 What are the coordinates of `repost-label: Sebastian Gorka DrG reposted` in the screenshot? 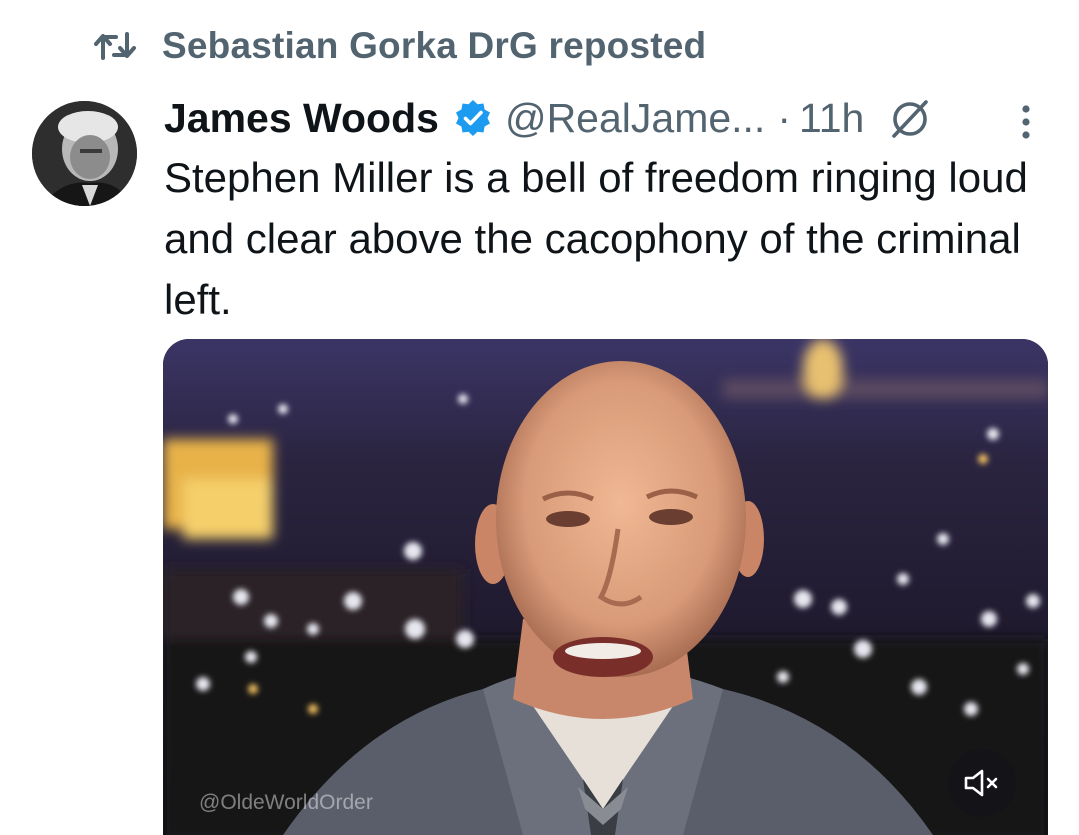 It's located at (434, 45).